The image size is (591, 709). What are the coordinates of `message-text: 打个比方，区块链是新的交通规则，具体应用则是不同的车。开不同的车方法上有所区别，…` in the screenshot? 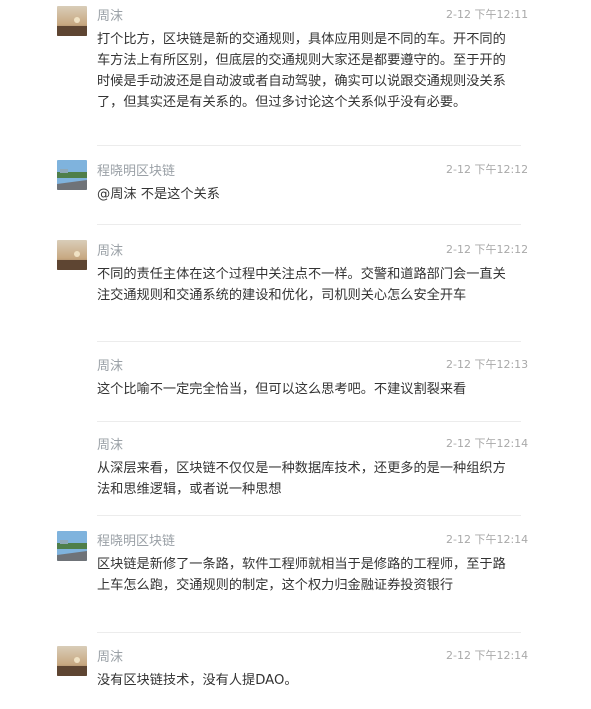 It's located at (301, 71).